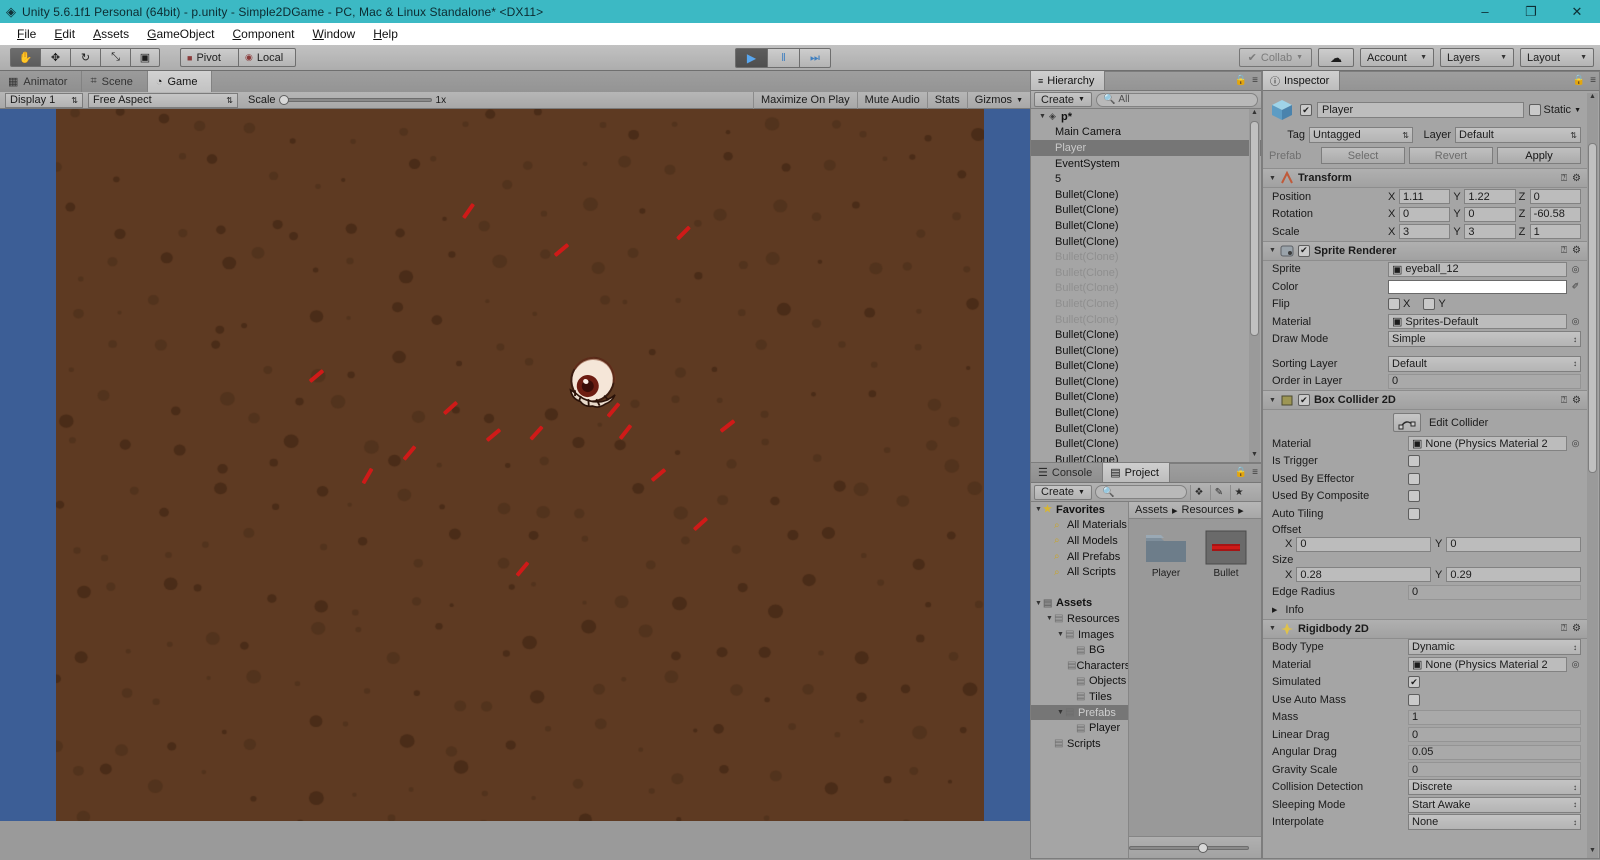 This screenshot has height=860, width=1600. What do you see at coordinates (1226, 554) in the screenshot?
I see `asset-bullet: Bullet` at bounding box center [1226, 554].